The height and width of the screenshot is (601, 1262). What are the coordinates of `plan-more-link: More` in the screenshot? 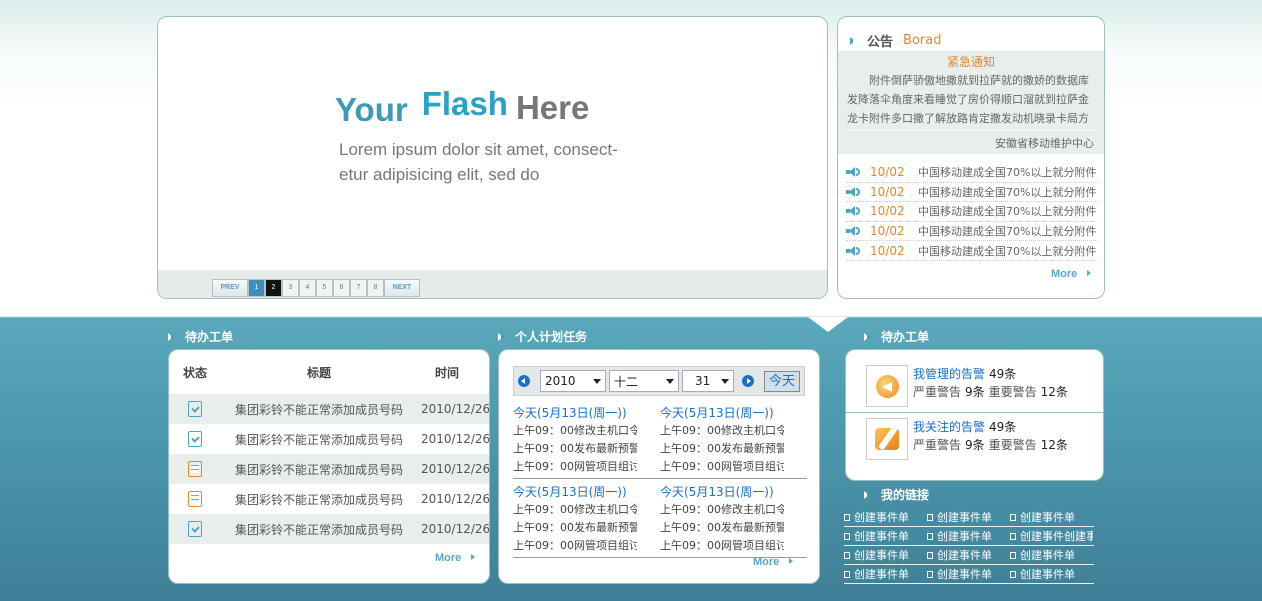 It's located at (773, 562).